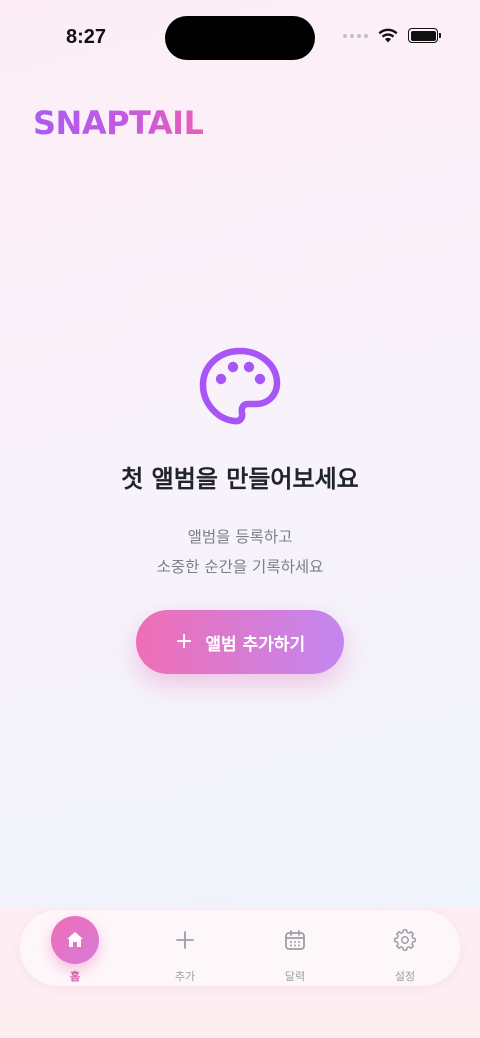 This screenshot has width=480, height=1038. Describe the element at coordinates (184, 641) in the screenshot. I see `plus-icon: +` at that location.